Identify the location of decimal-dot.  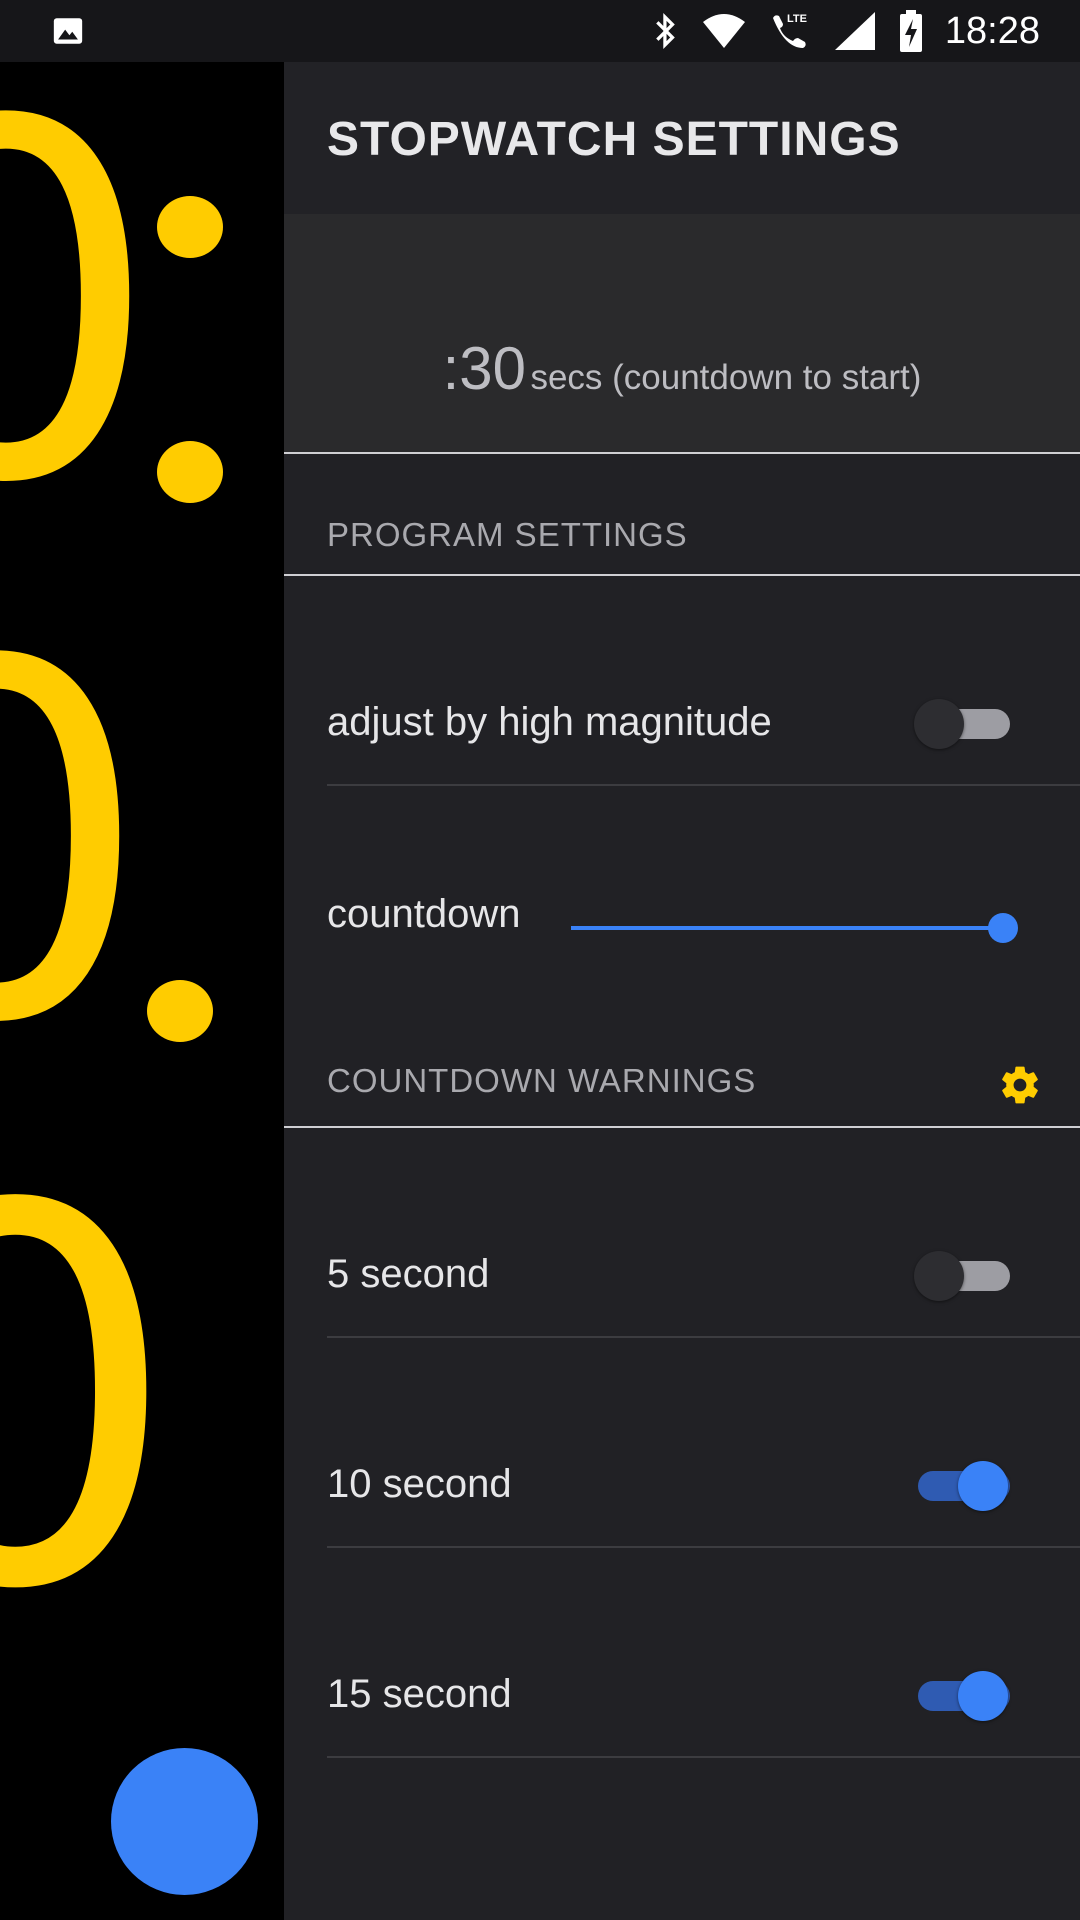
(180, 1011).